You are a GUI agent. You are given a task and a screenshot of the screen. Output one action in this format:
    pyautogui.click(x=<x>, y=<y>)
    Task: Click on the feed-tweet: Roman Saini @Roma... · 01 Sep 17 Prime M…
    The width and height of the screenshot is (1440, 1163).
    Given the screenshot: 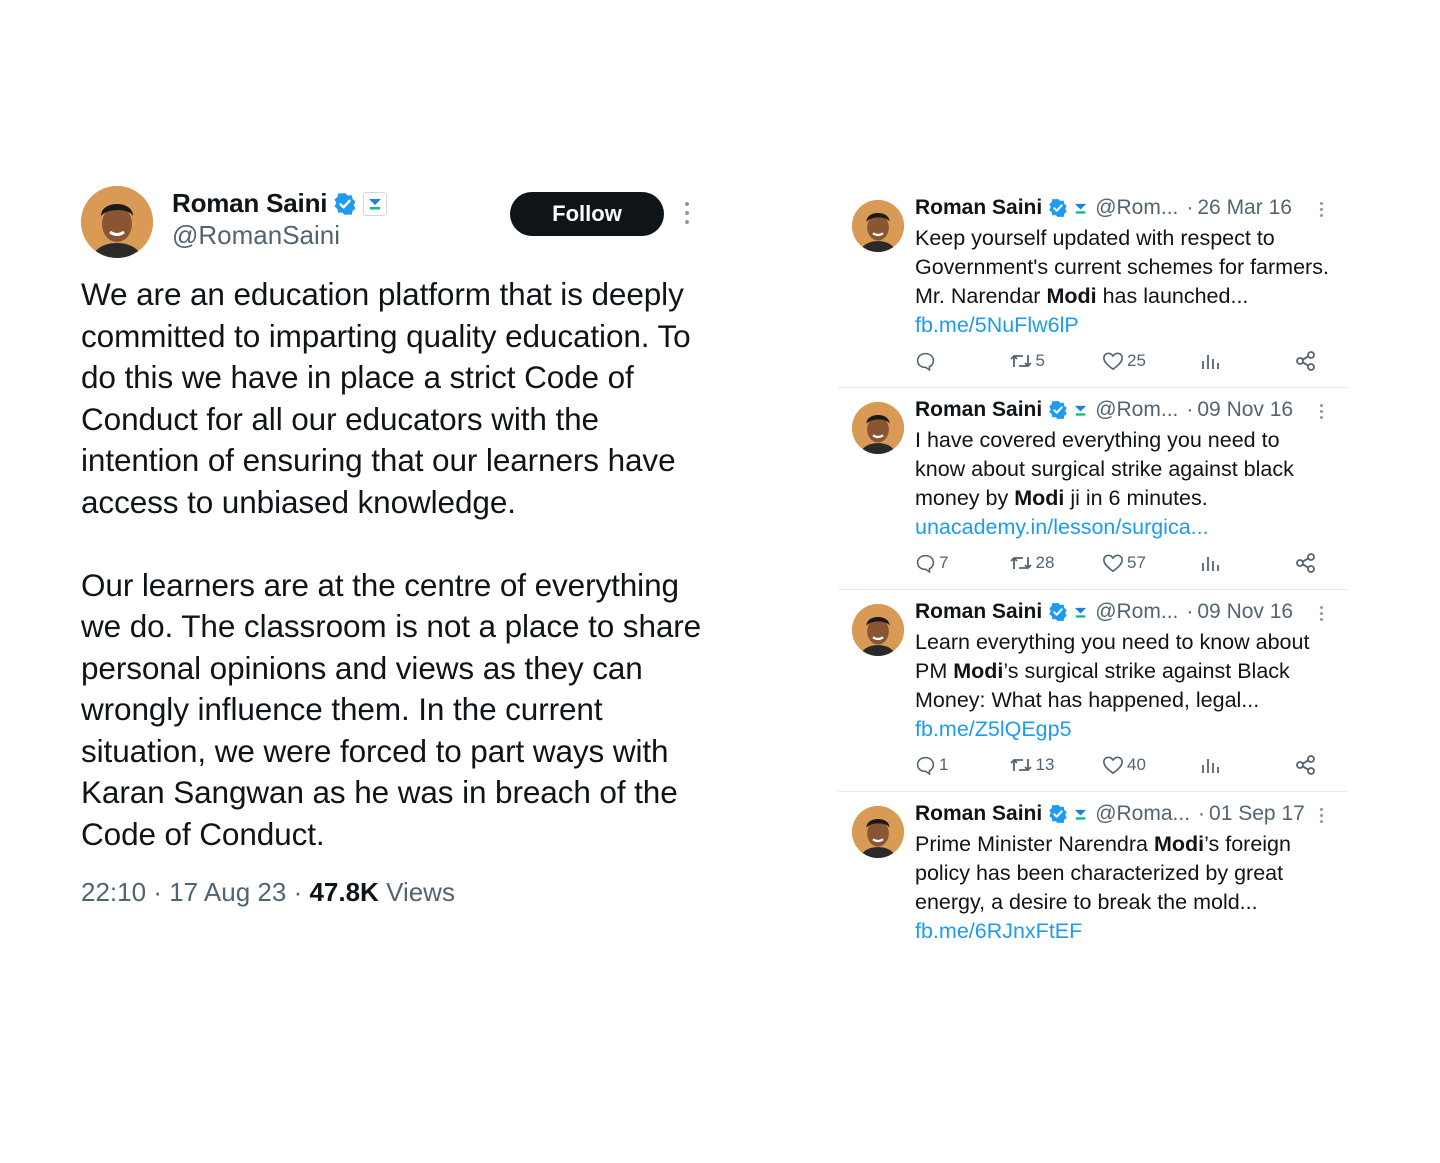 What is the action you would take?
    pyautogui.click(x=1093, y=892)
    